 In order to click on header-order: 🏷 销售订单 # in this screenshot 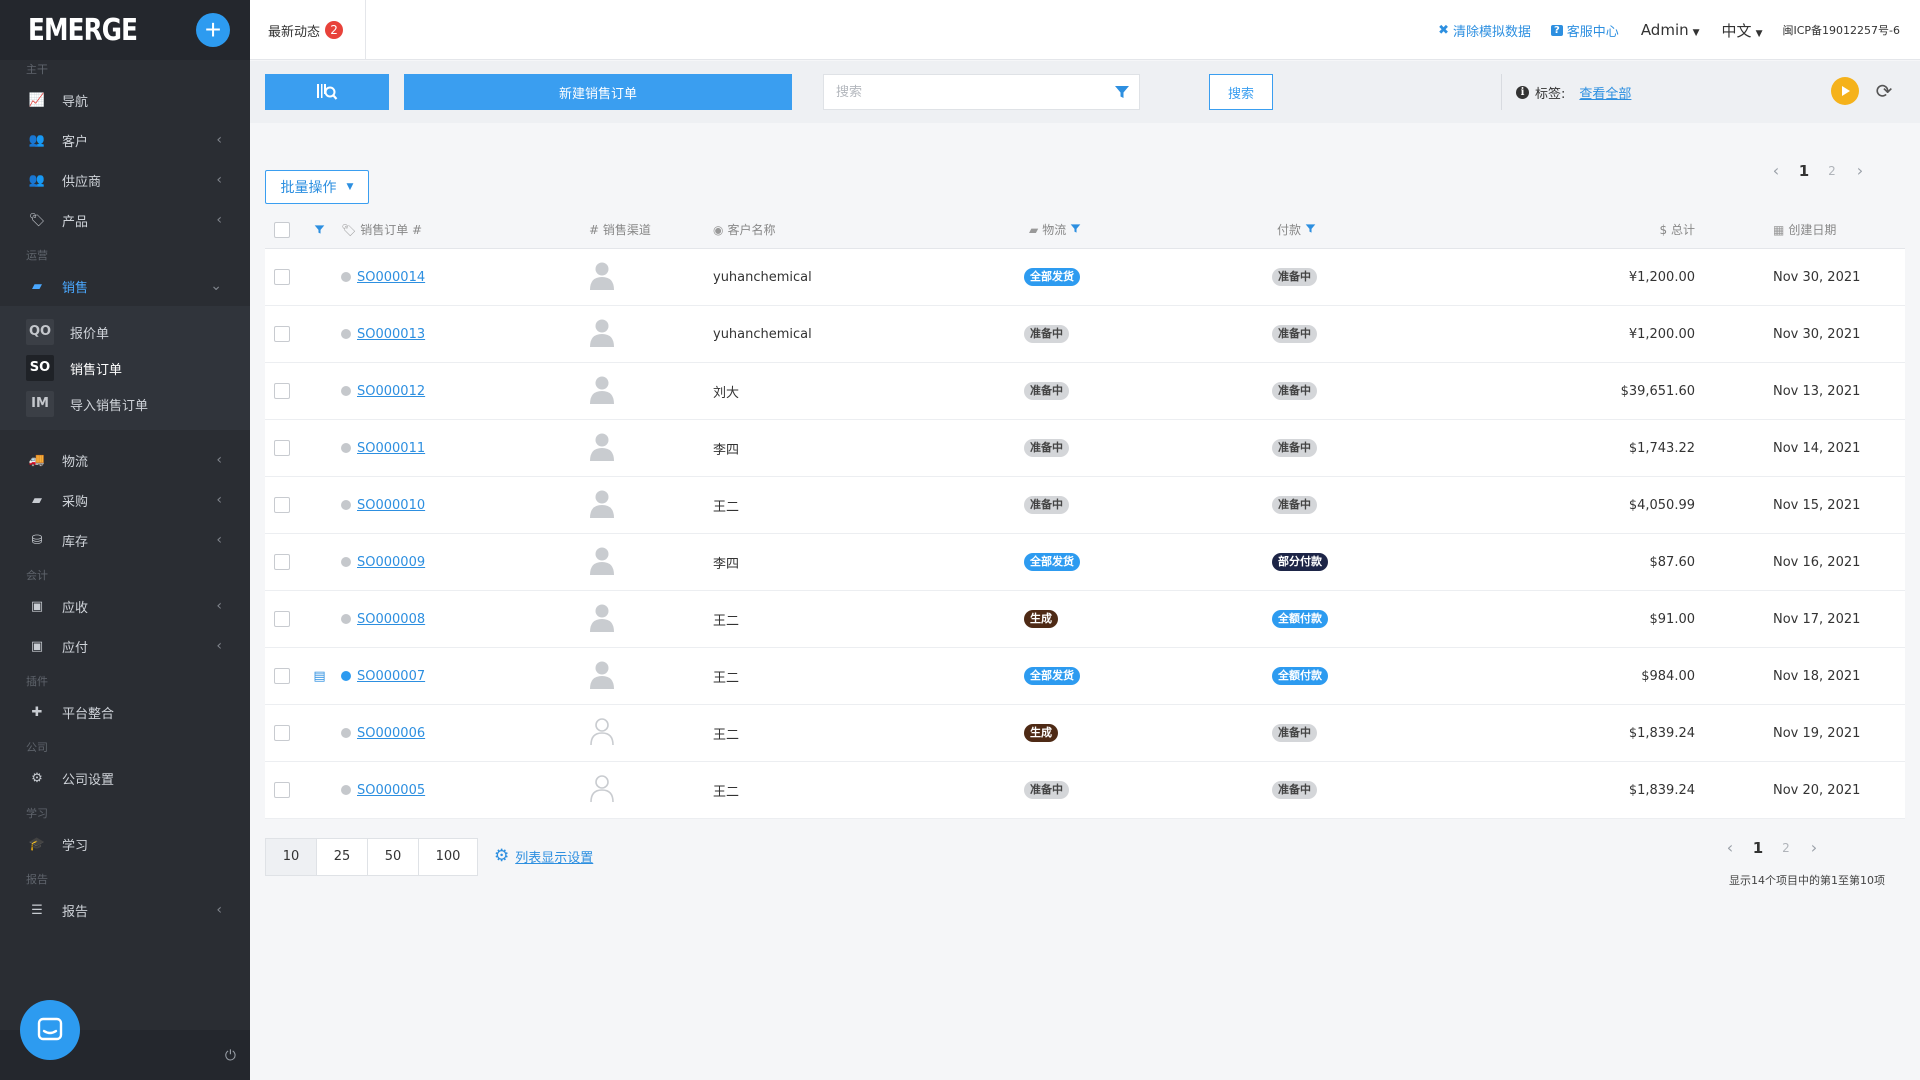, I will do `click(465, 229)`.